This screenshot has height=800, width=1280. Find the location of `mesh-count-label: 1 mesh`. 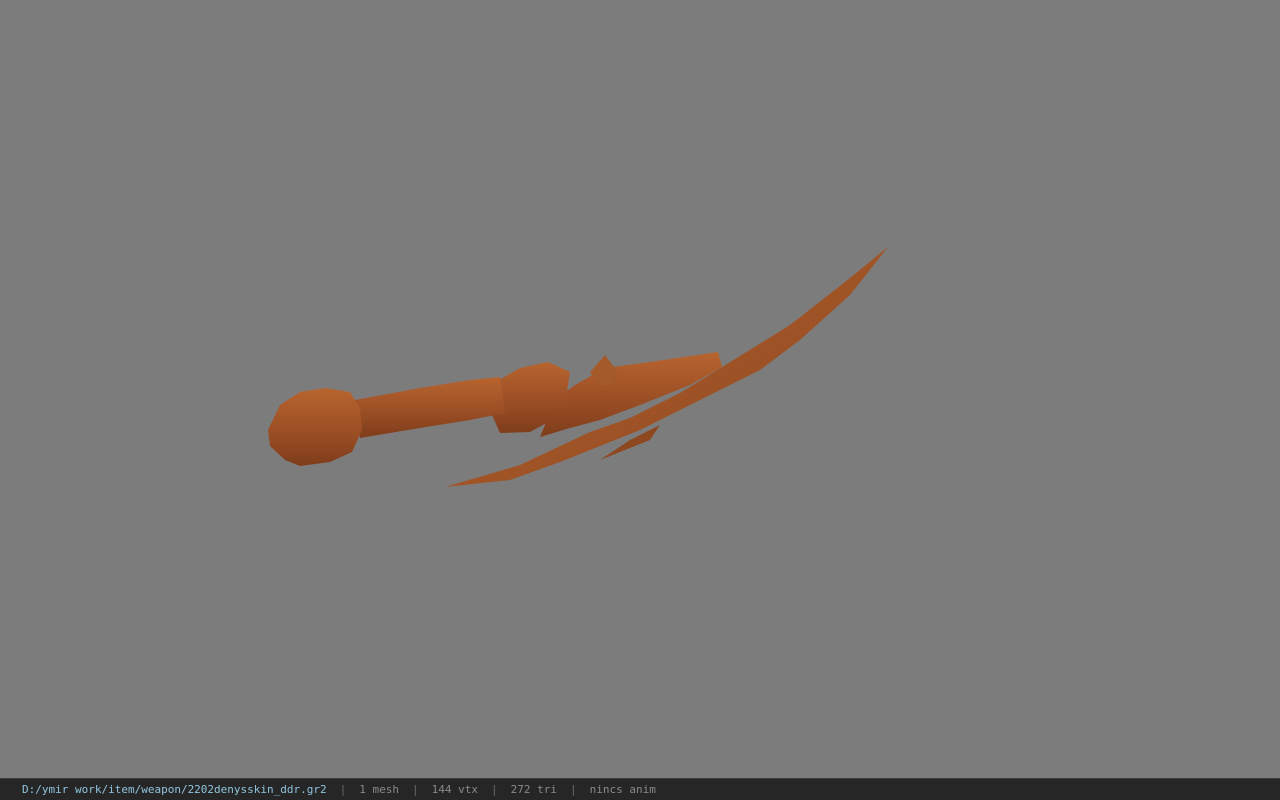

mesh-count-label: 1 mesh is located at coordinates (379, 789).